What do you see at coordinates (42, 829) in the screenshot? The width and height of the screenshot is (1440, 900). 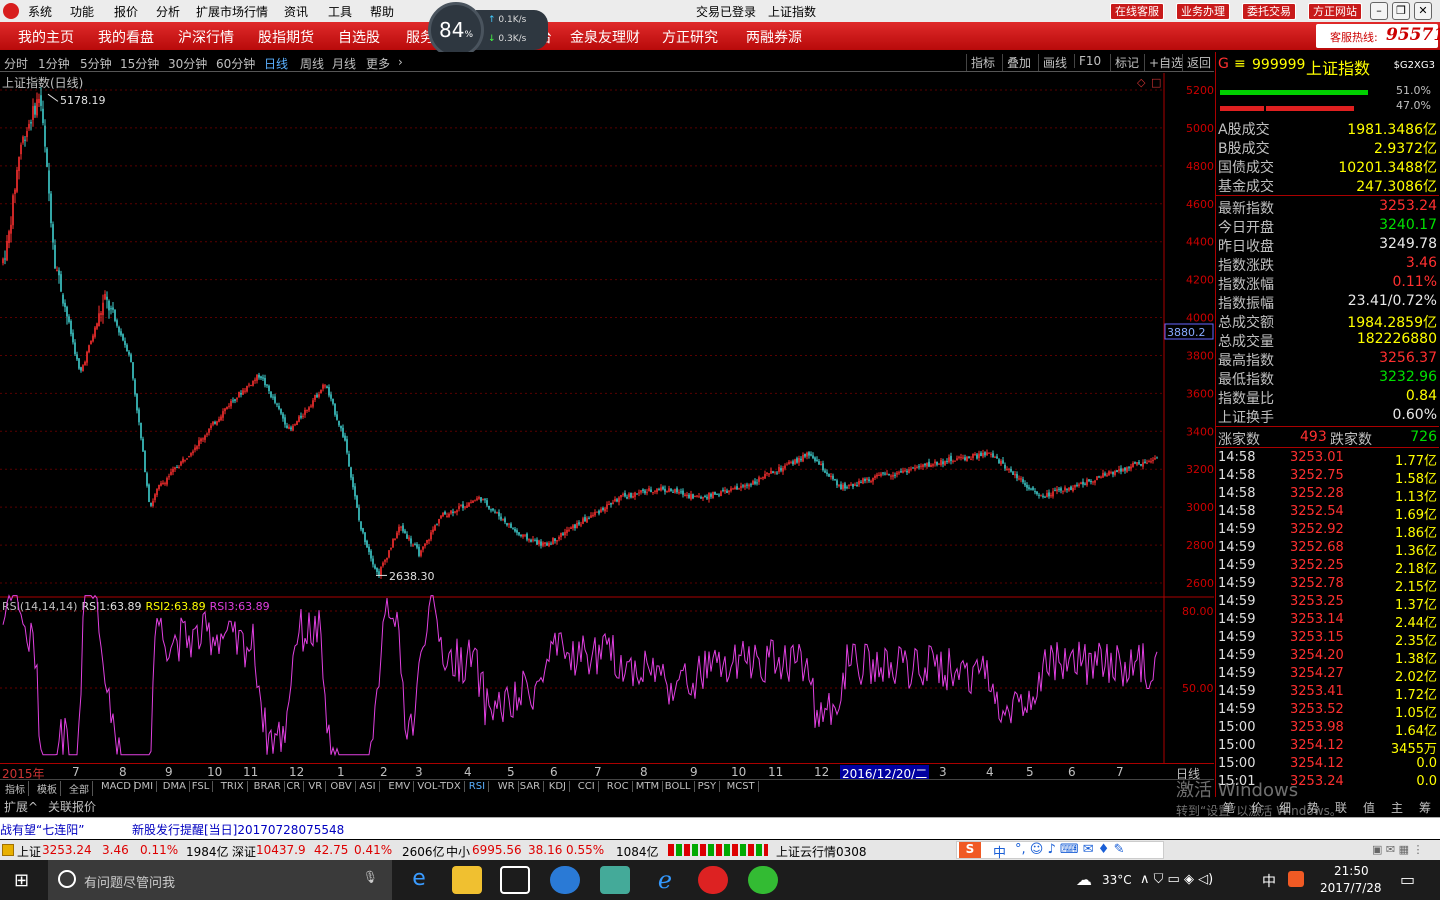 I see `ticker-item: 战有望“七连阳”` at bounding box center [42, 829].